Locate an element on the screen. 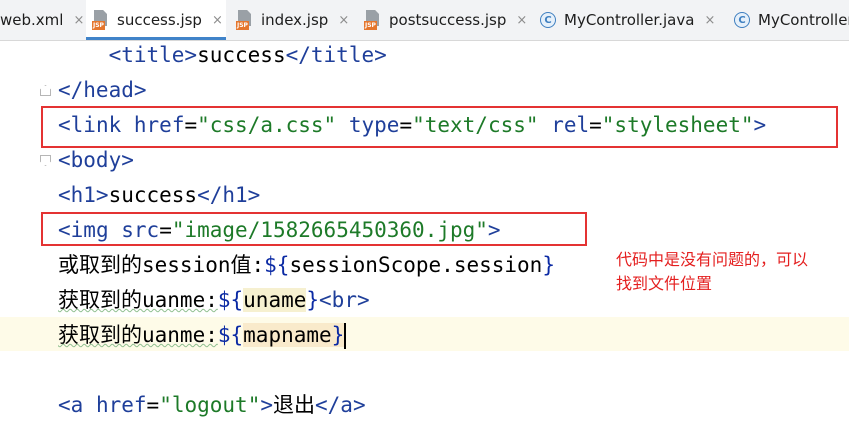 The width and height of the screenshot is (849, 423). code-line: <h1>success</h1> is located at coordinates (159, 195).